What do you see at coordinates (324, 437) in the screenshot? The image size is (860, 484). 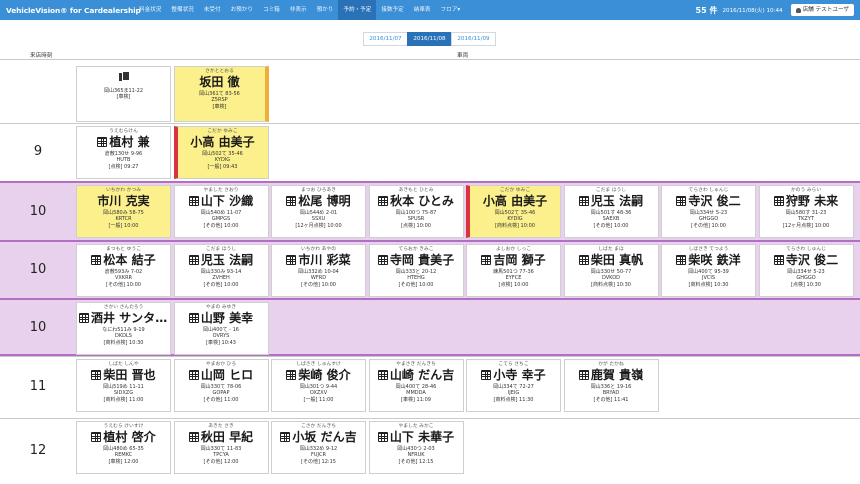 I see `customer-name-text: 小坂 だん吉` at bounding box center [324, 437].